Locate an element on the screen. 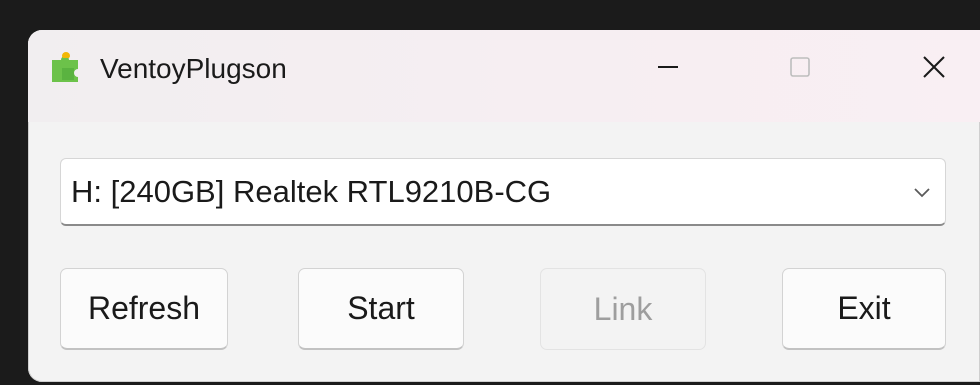  minimize-icon is located at coordinates (668, 69).